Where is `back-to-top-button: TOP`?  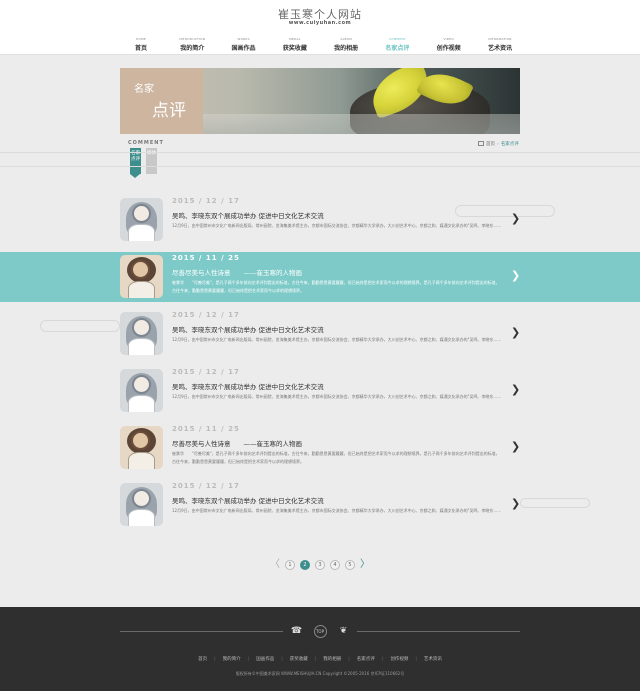 back-to-top-button: TOP is located at coordinates (320, 631).